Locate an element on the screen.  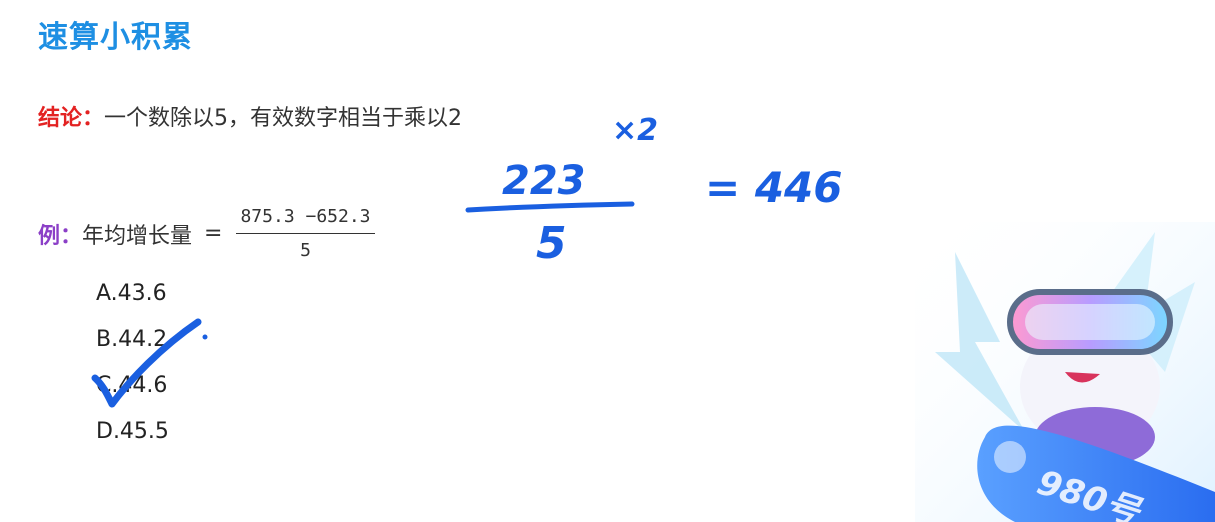
example-label: 例： is located at coordinates (60, 236).